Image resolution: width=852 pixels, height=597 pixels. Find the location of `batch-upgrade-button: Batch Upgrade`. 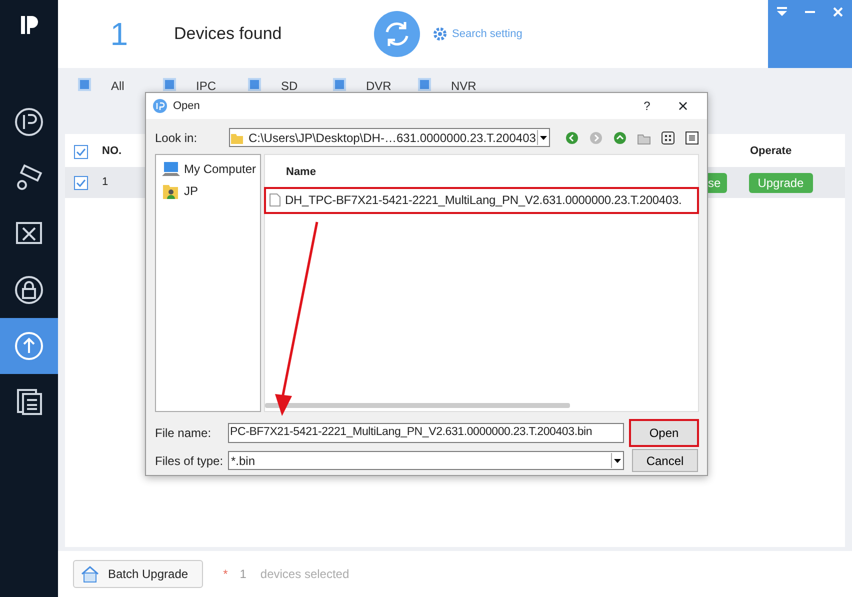

batch-upgrade-button: Batch Upgrade is located at coordinates (138, 574).